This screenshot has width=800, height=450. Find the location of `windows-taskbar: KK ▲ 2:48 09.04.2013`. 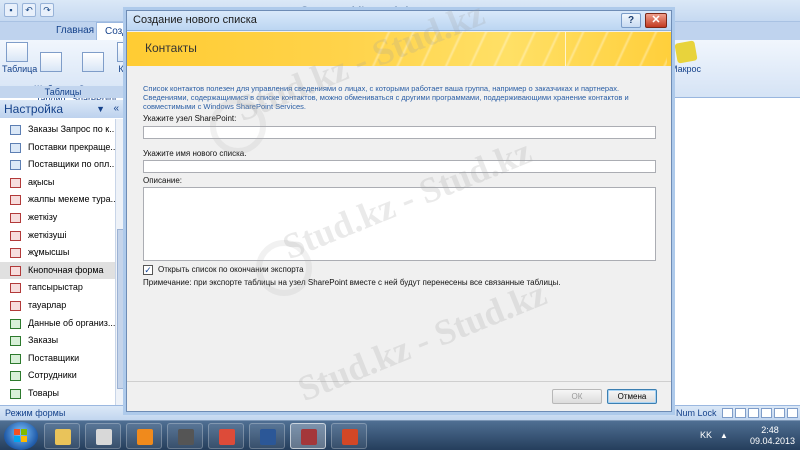

windows-taskbar: KK ▲ 2:48 09.04.2013 is located at coordinates (400, 435).